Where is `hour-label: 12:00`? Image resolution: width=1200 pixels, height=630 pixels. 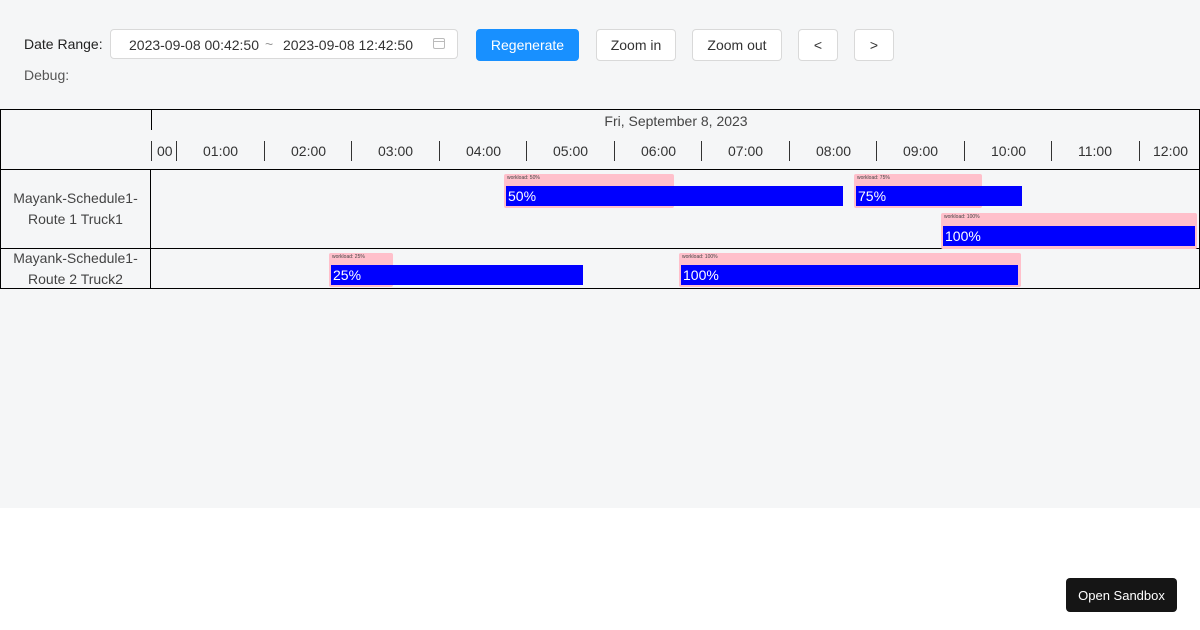
hour-label: 12:00 is located at coordinates (1171, 151).